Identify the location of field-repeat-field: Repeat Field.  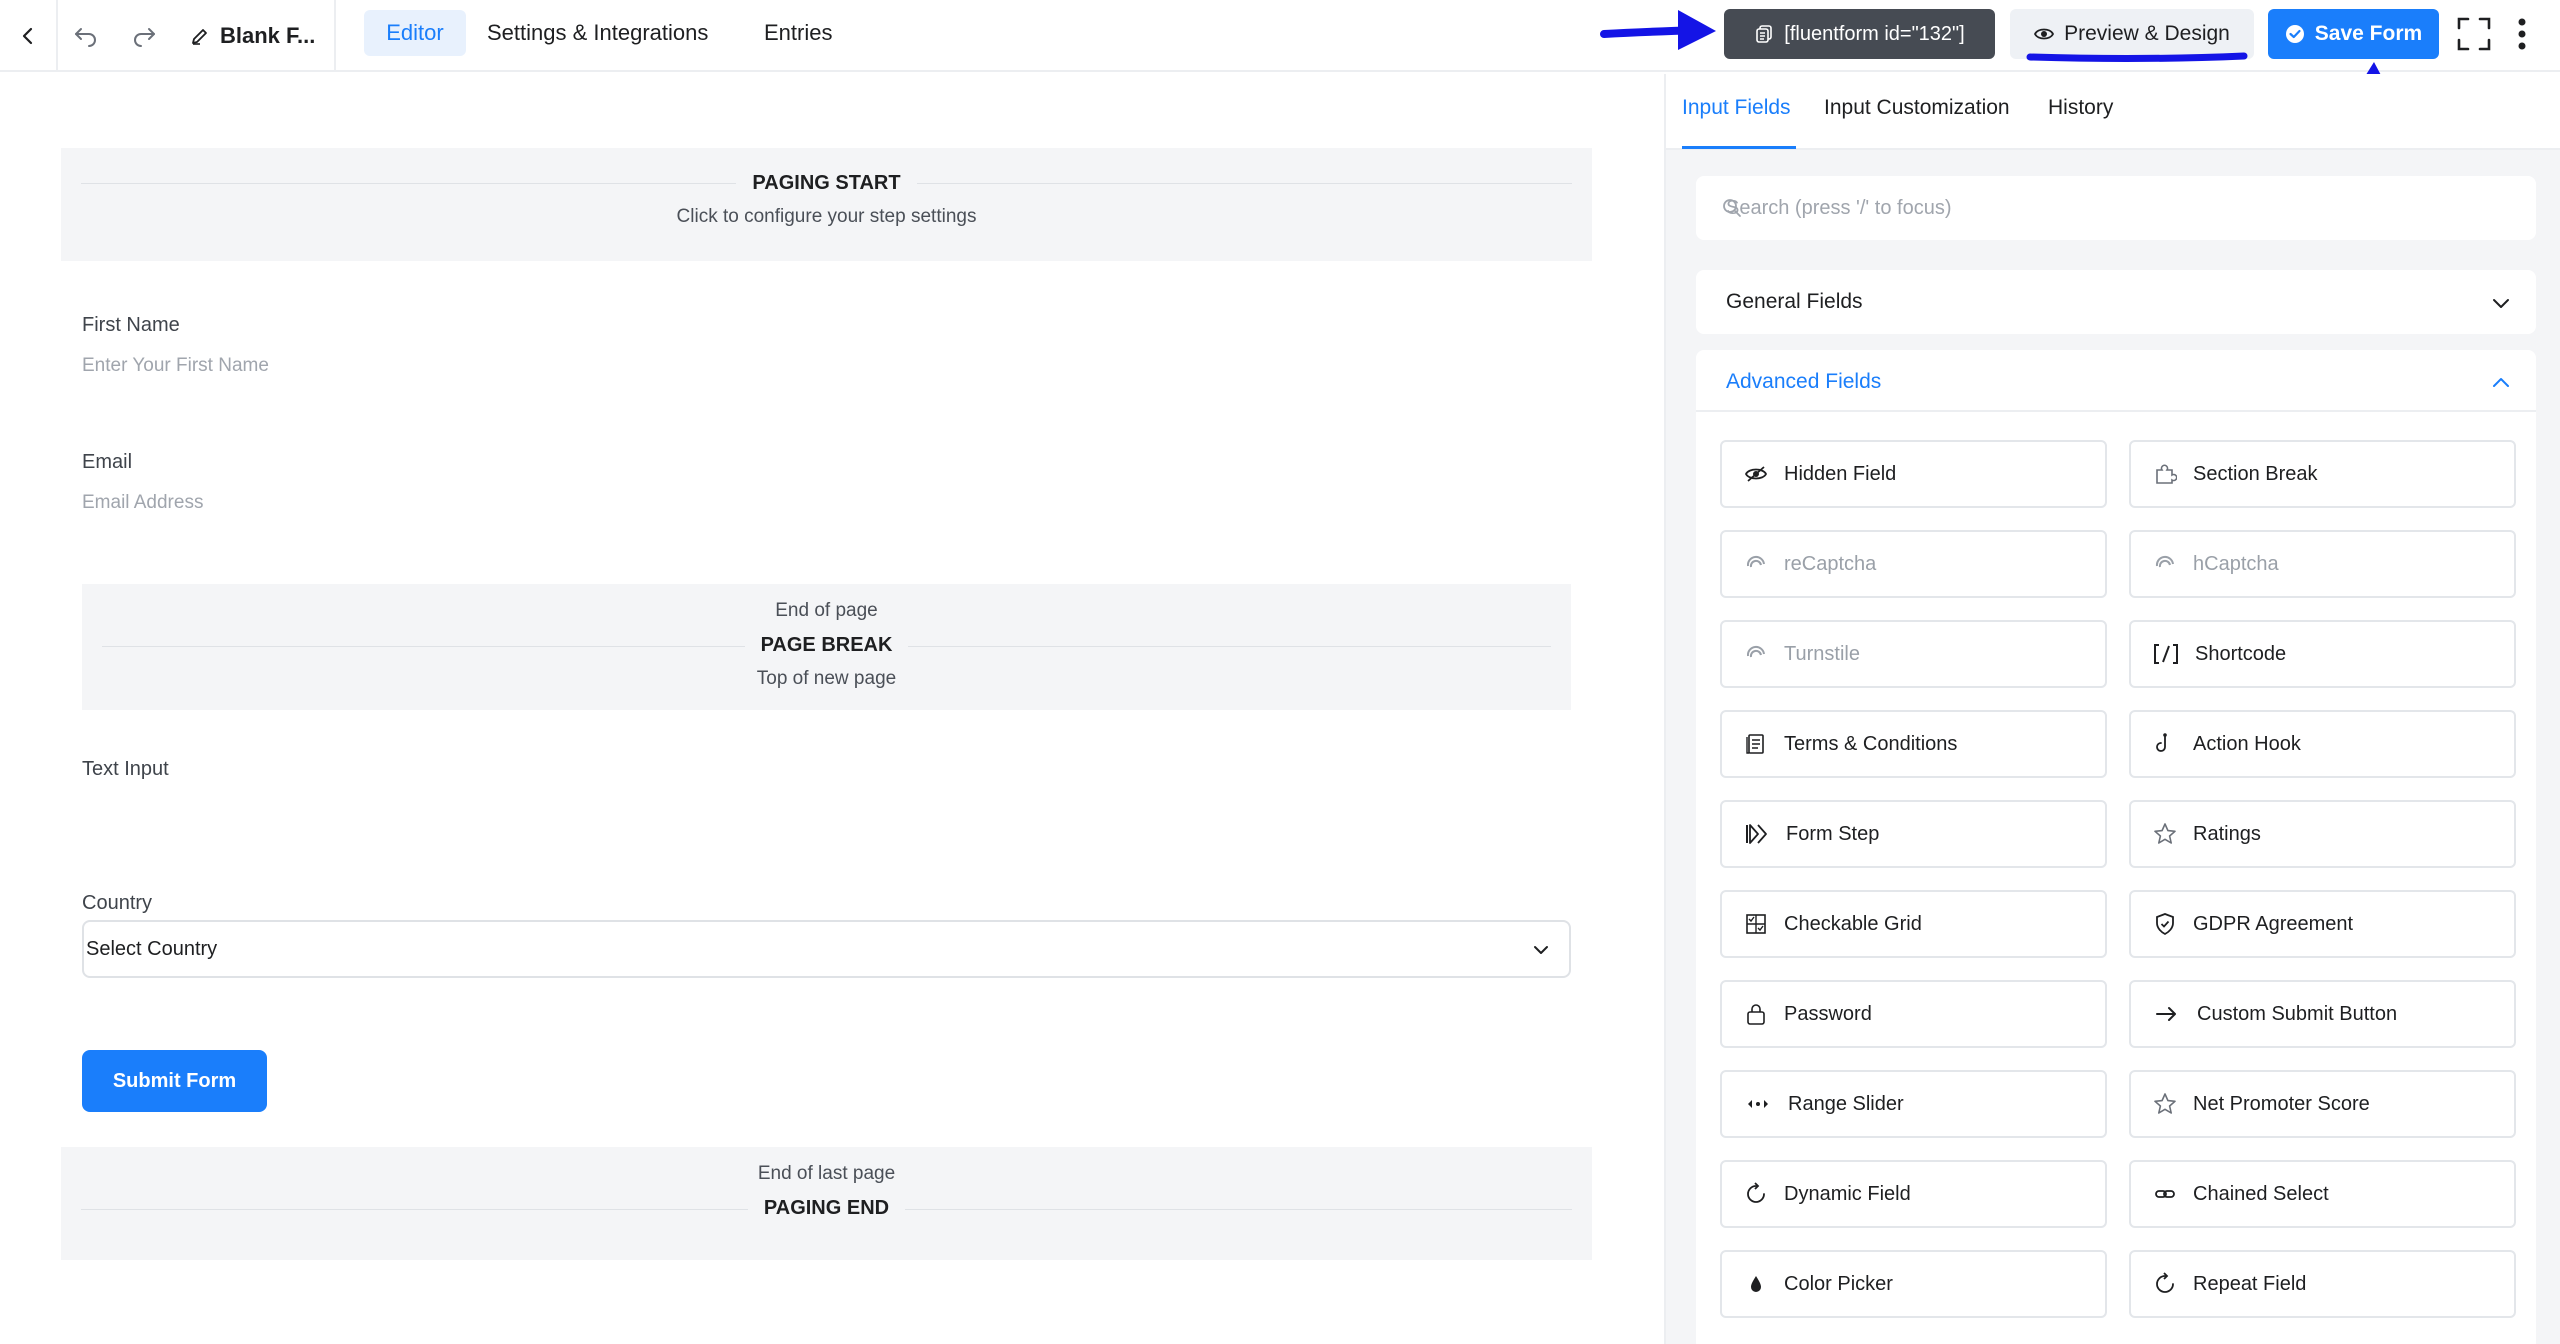
(2322, 1284).